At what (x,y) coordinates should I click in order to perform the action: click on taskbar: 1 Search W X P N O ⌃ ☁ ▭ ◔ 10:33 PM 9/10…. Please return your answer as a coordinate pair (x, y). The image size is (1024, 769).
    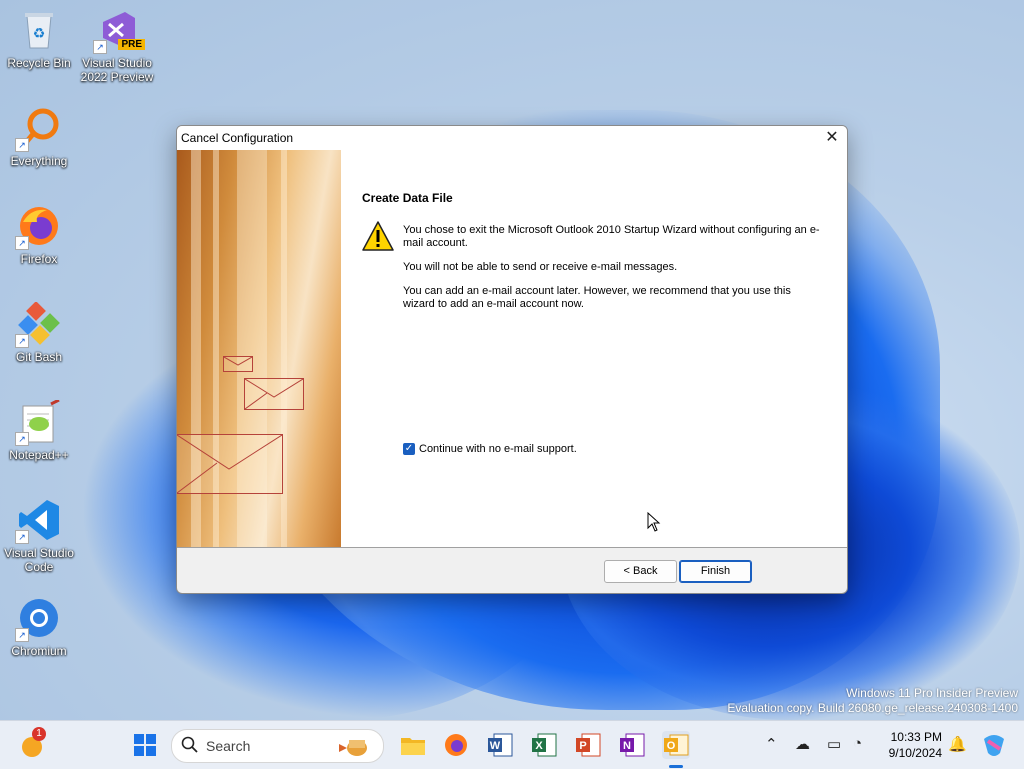
    Looking at the image, I should click on (512, 744).